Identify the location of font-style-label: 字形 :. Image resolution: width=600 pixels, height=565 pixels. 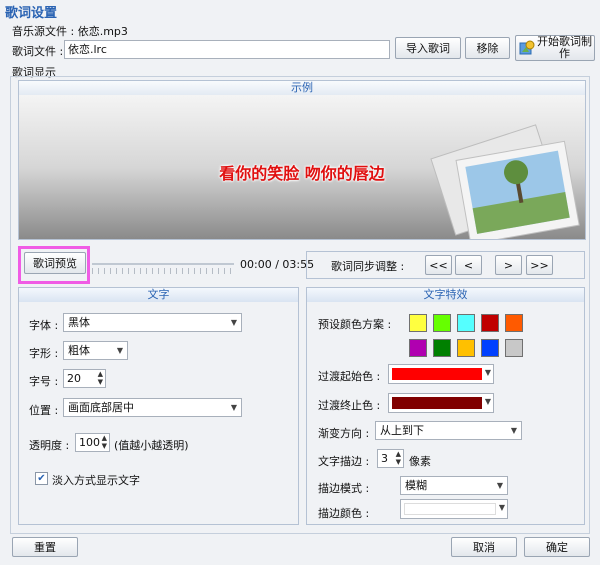
(44, 353).